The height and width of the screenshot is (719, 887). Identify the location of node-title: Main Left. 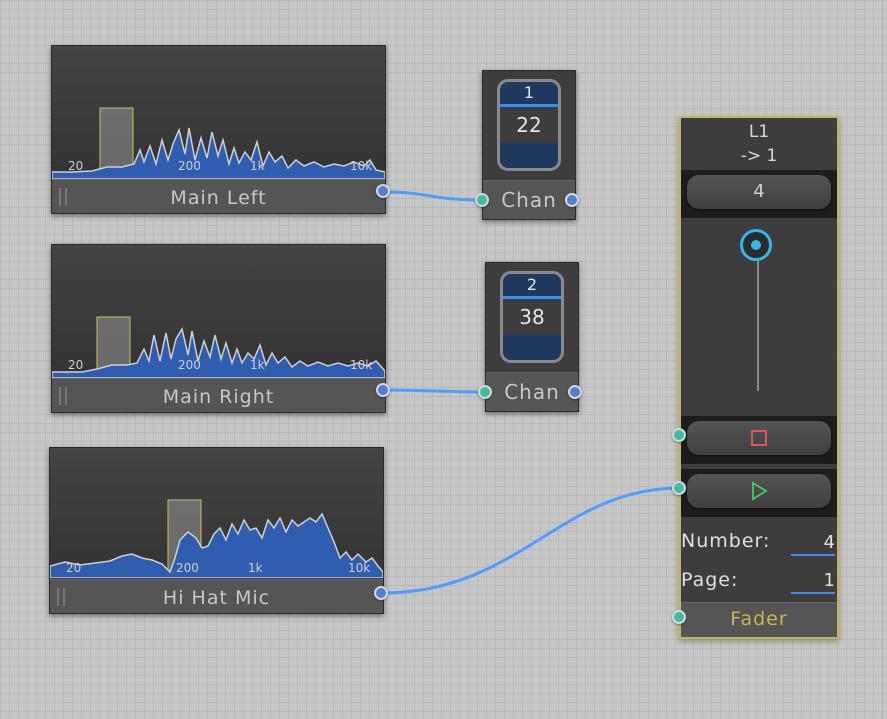
(218, 198).